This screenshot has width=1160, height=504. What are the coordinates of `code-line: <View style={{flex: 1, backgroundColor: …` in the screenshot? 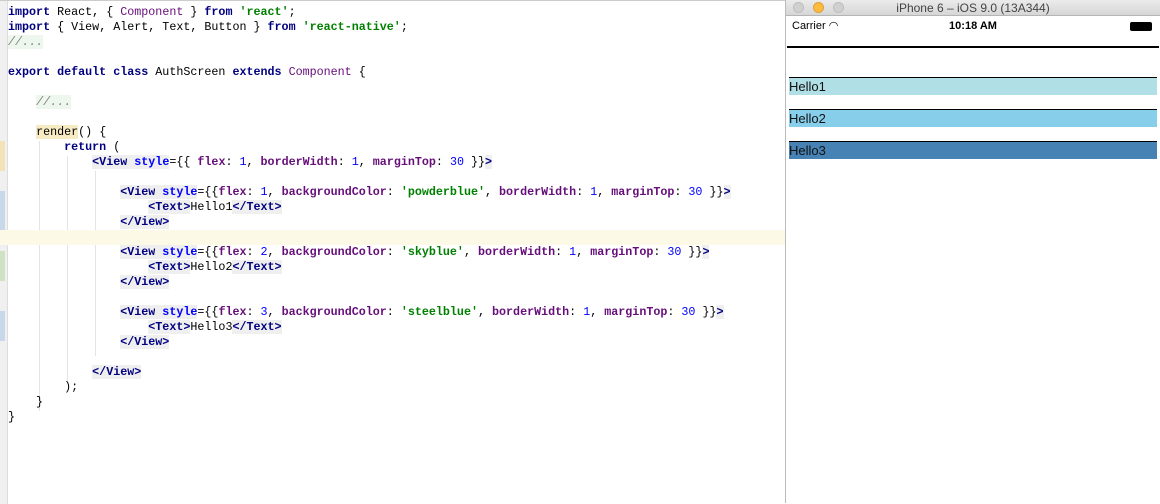 It's located at (396, 192).